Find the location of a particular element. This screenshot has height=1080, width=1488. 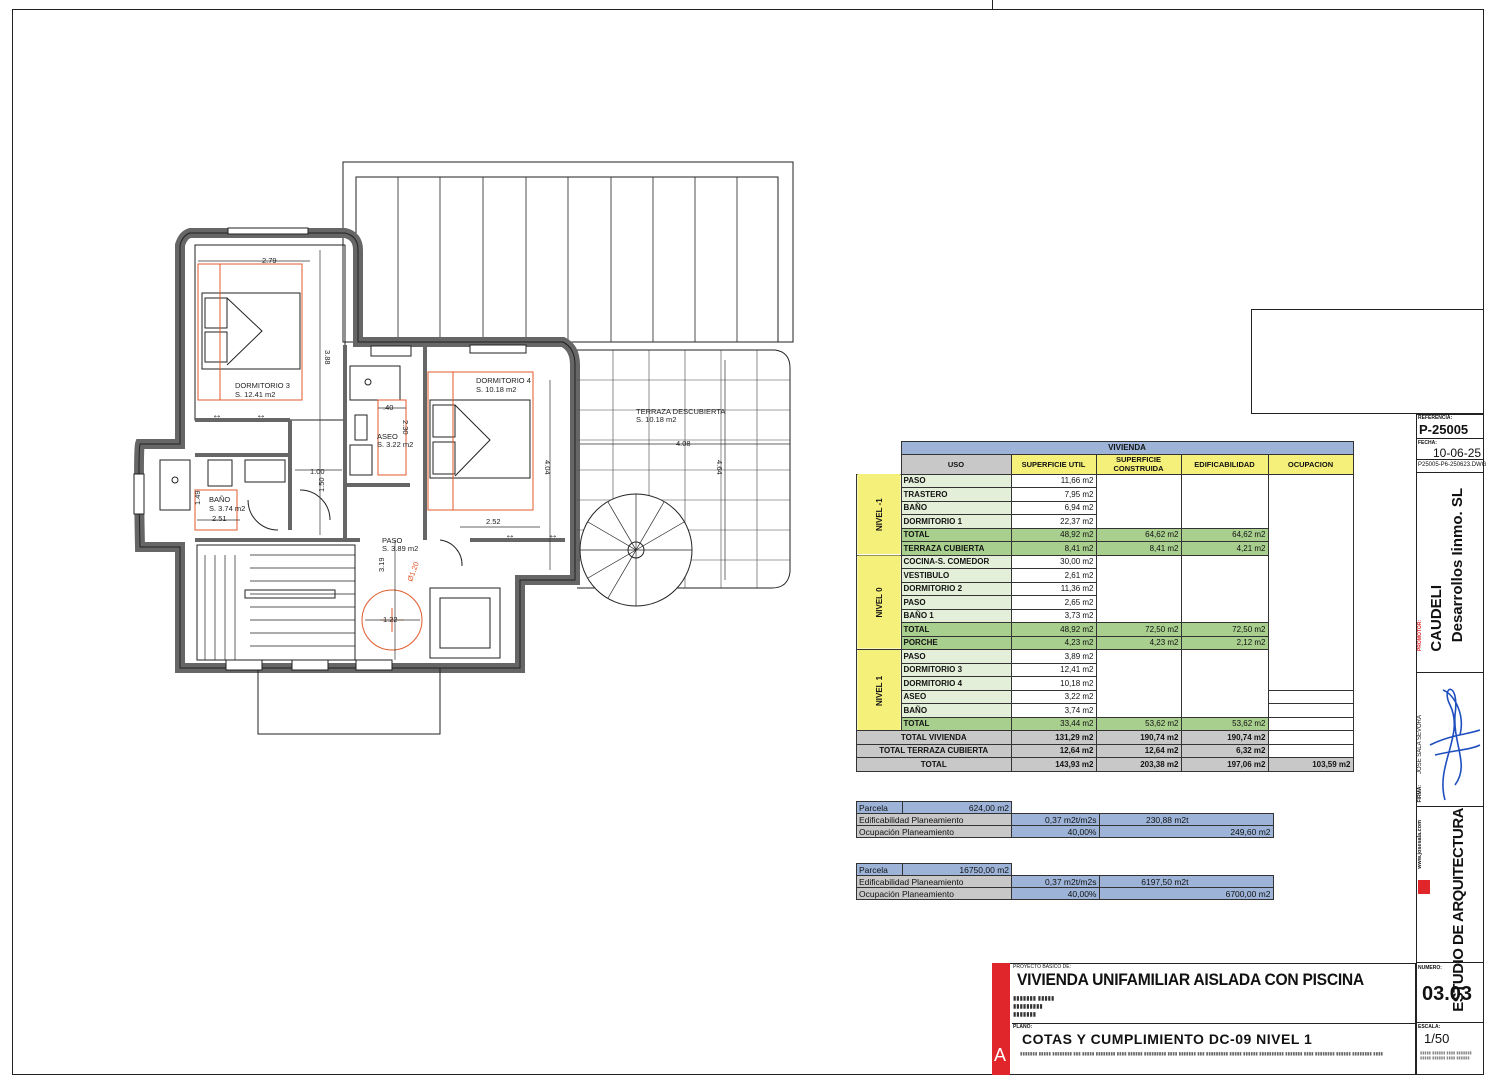

svg-text: 1.00 is located at coordinates (317, 471).